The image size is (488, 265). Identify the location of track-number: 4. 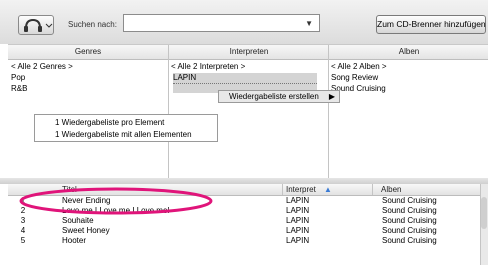
(23, 230).